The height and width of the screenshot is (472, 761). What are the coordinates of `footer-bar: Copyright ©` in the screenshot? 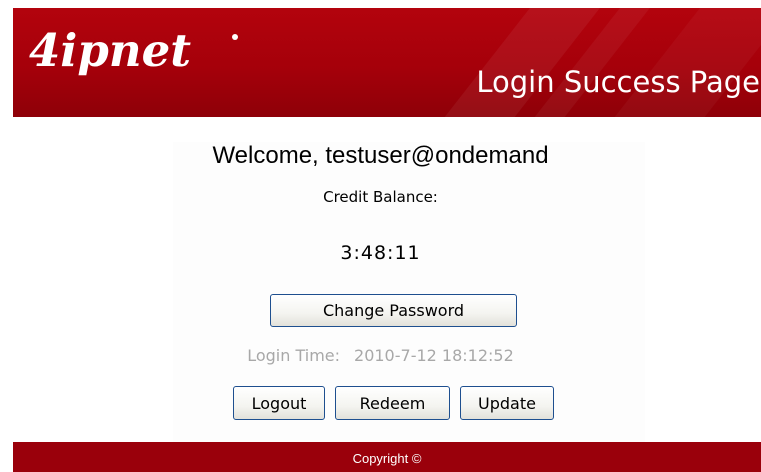 It's located at (387, 457).